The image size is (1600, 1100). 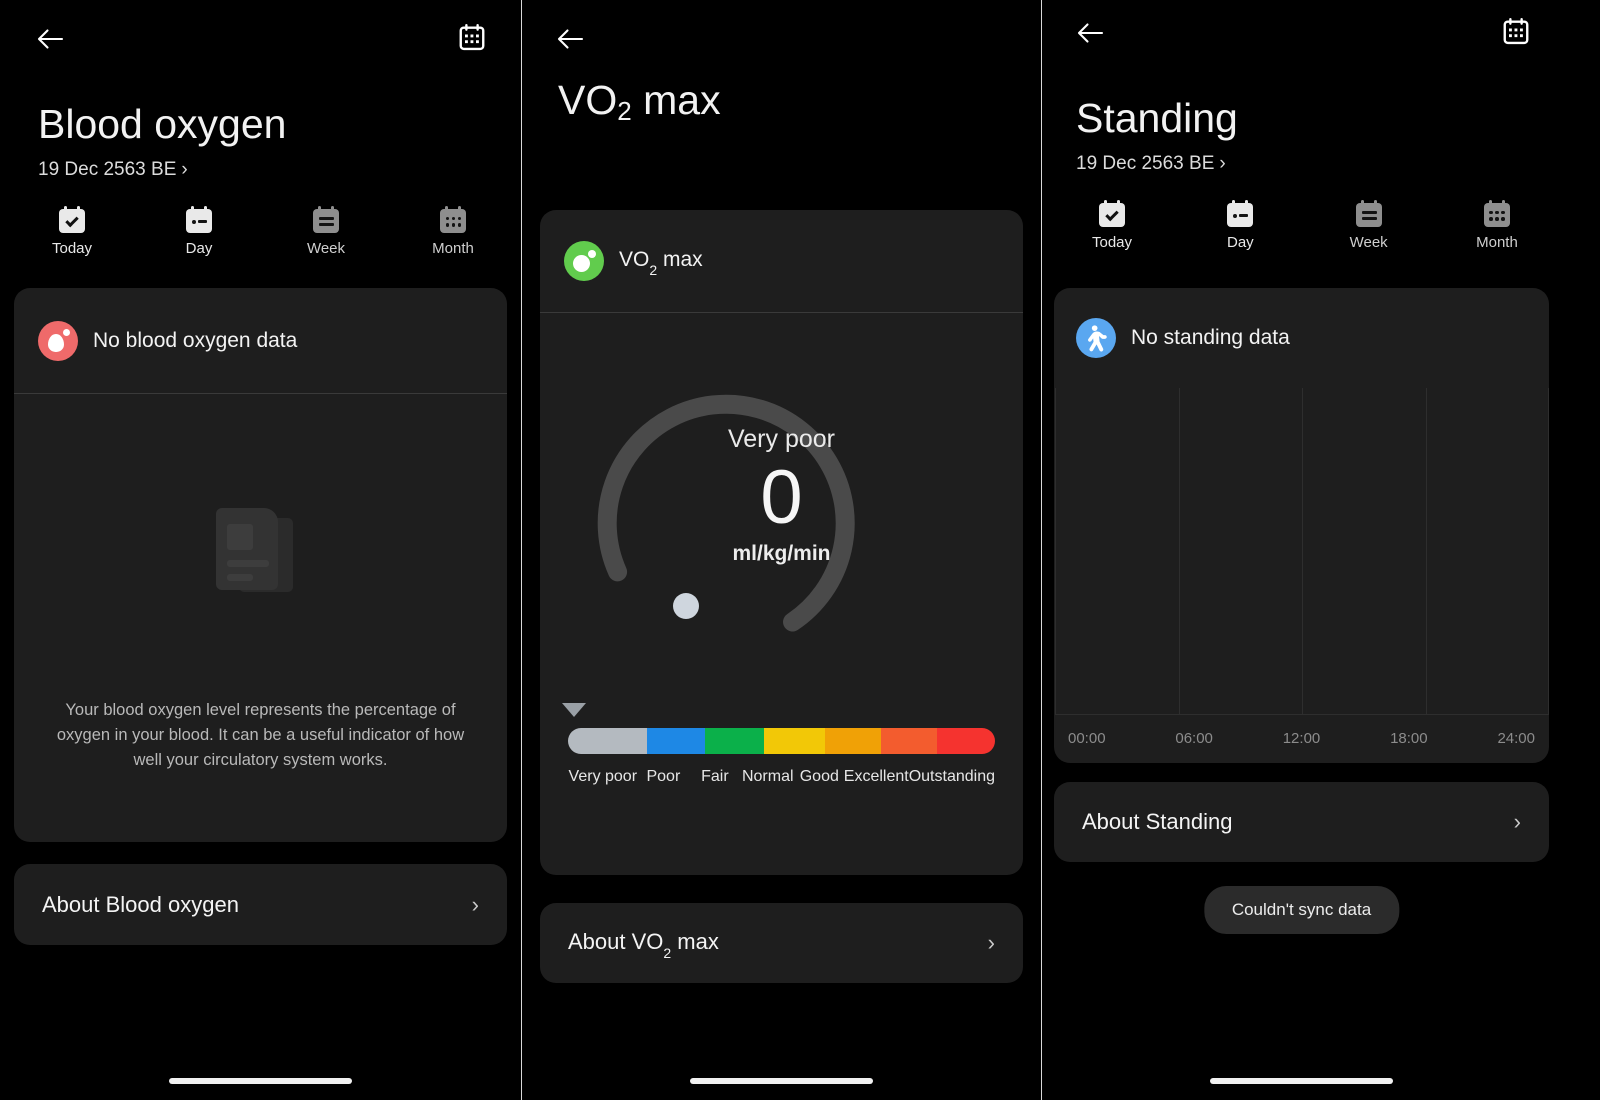 I want to click on vo2-gauge: Very poor 0 ml/kg/min, so click(x=781, y=490).